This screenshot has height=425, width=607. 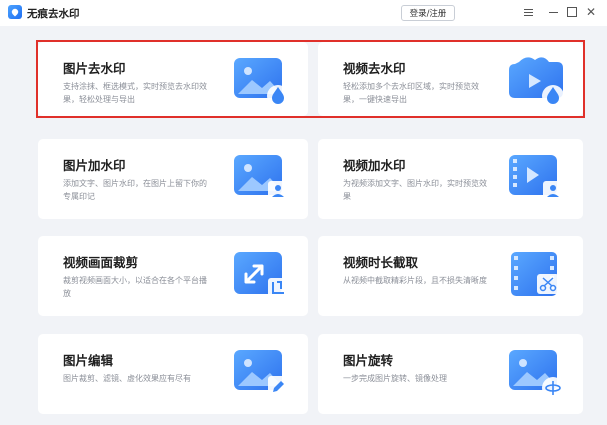 I want to click on image-rotate-icon, so click(x=536, y=374).